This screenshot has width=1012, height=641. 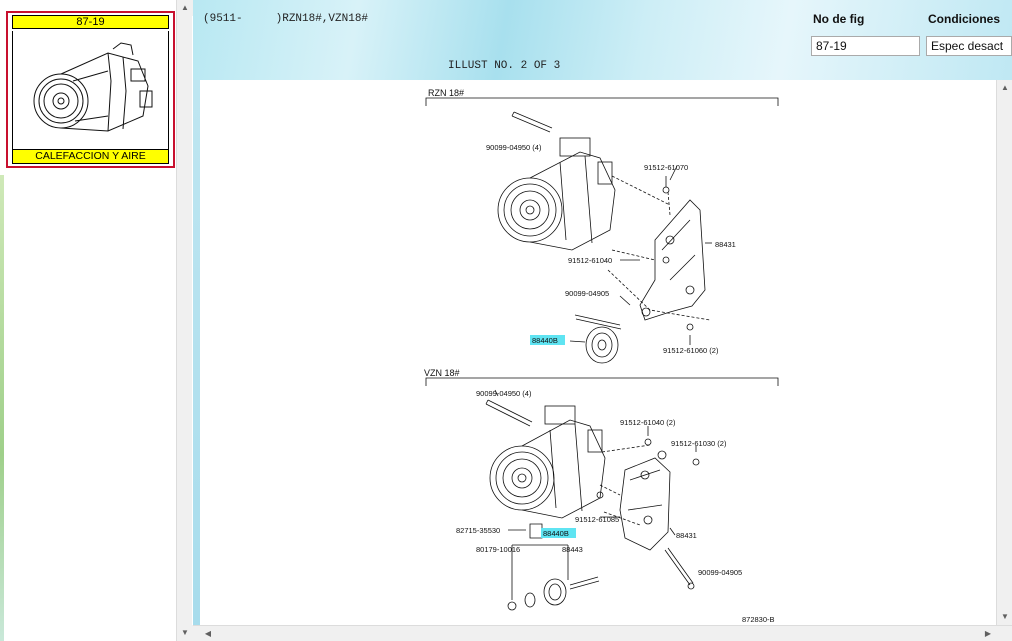 What do you see at coordinates (478, 530) in the screenshot?
I see `vzn-part-82715-35530: 82715-35530` at bounding box center [478, 530].